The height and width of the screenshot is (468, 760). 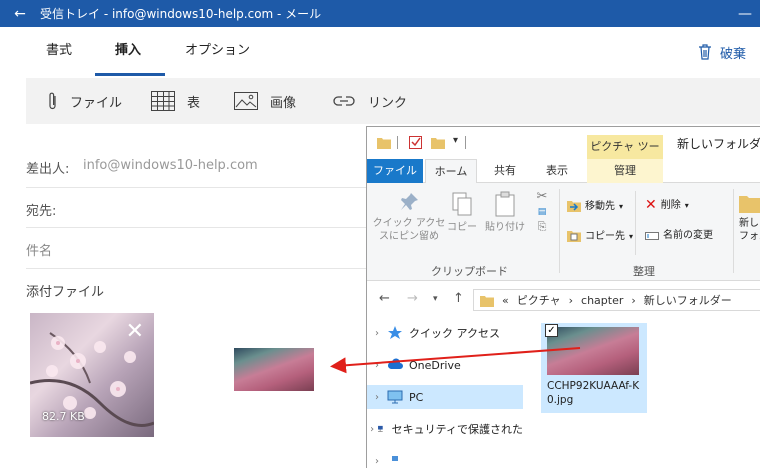 I want to click on tab-view: 表示, so click(x=557, y=171).